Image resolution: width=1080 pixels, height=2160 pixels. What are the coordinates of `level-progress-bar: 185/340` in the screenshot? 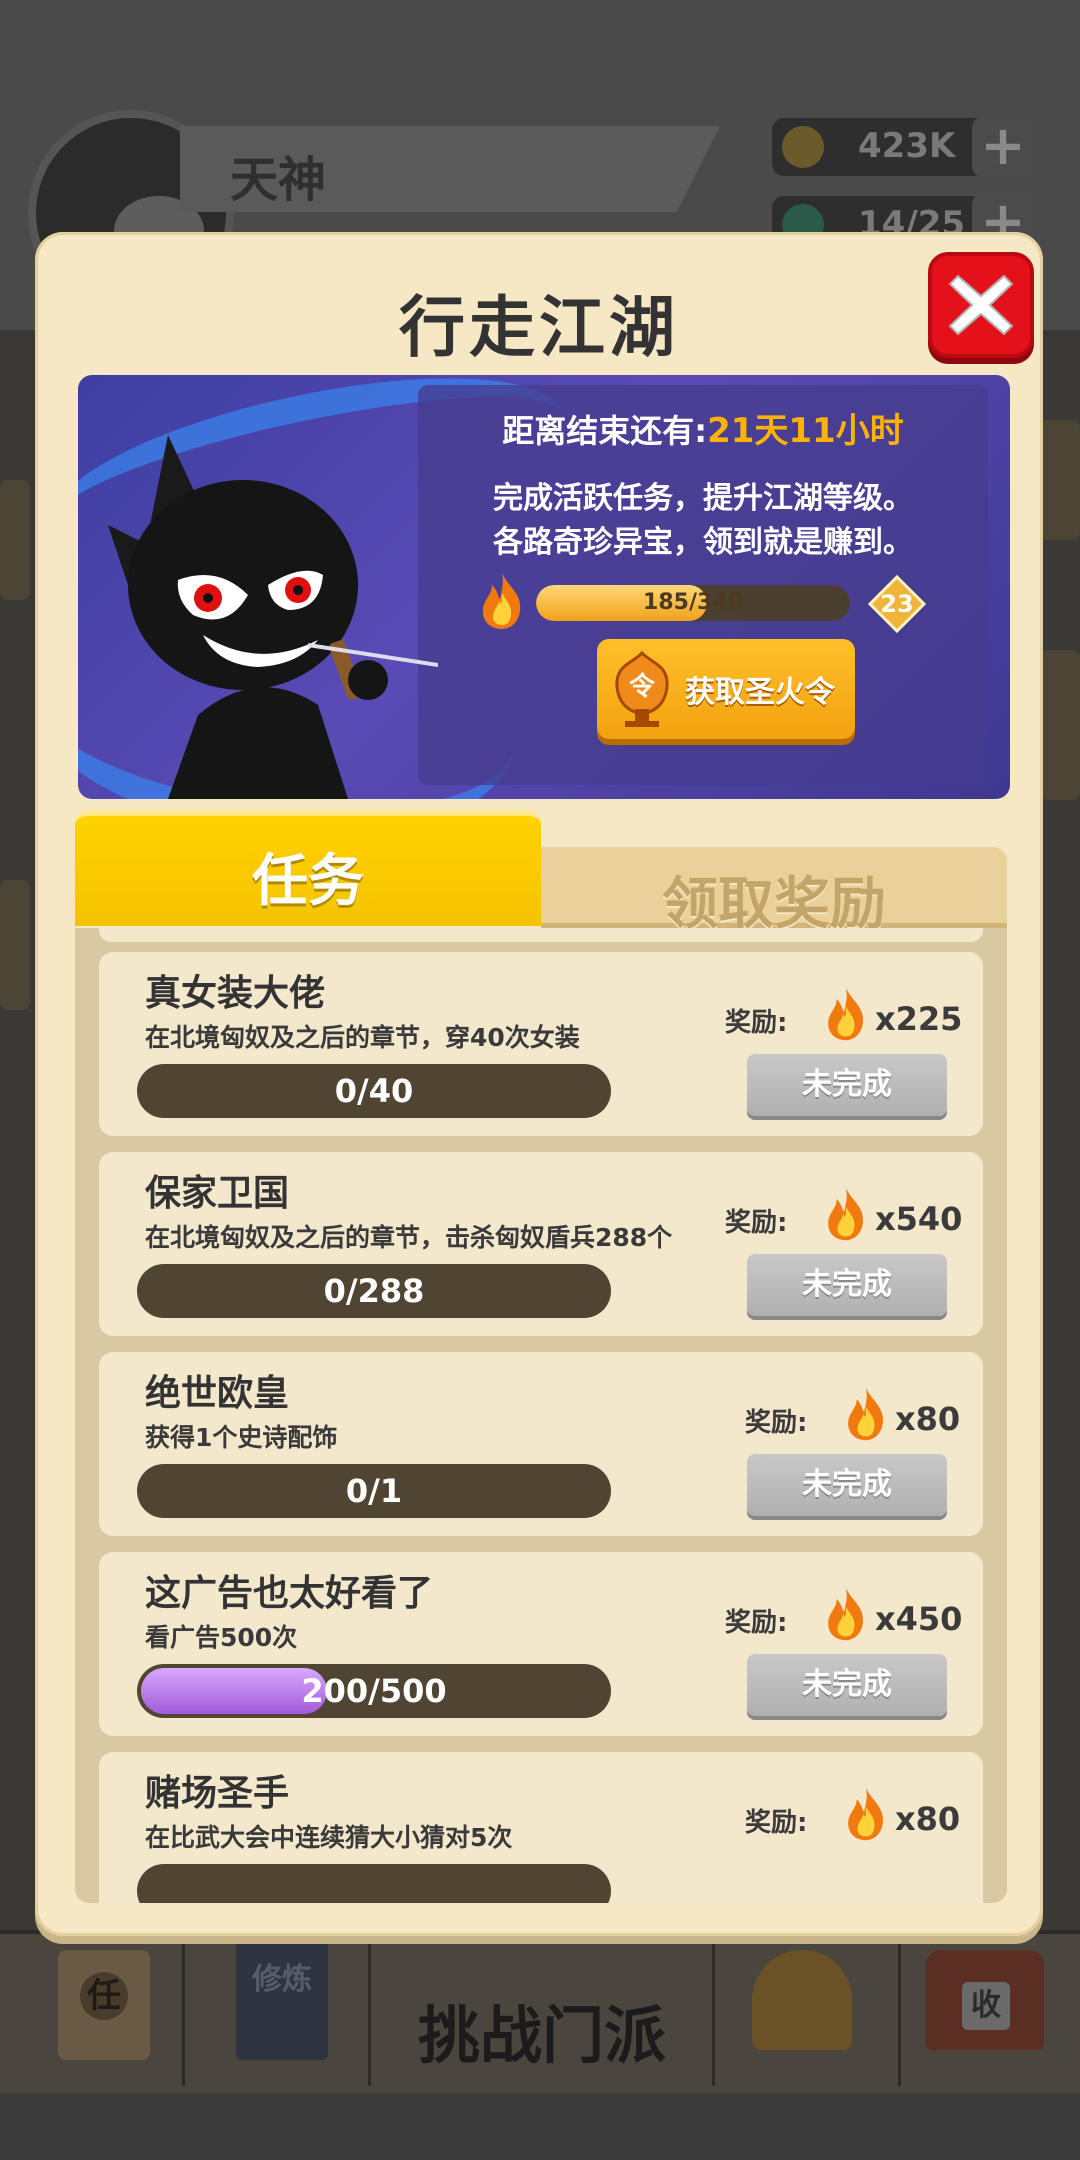 It's located at (693, 603).